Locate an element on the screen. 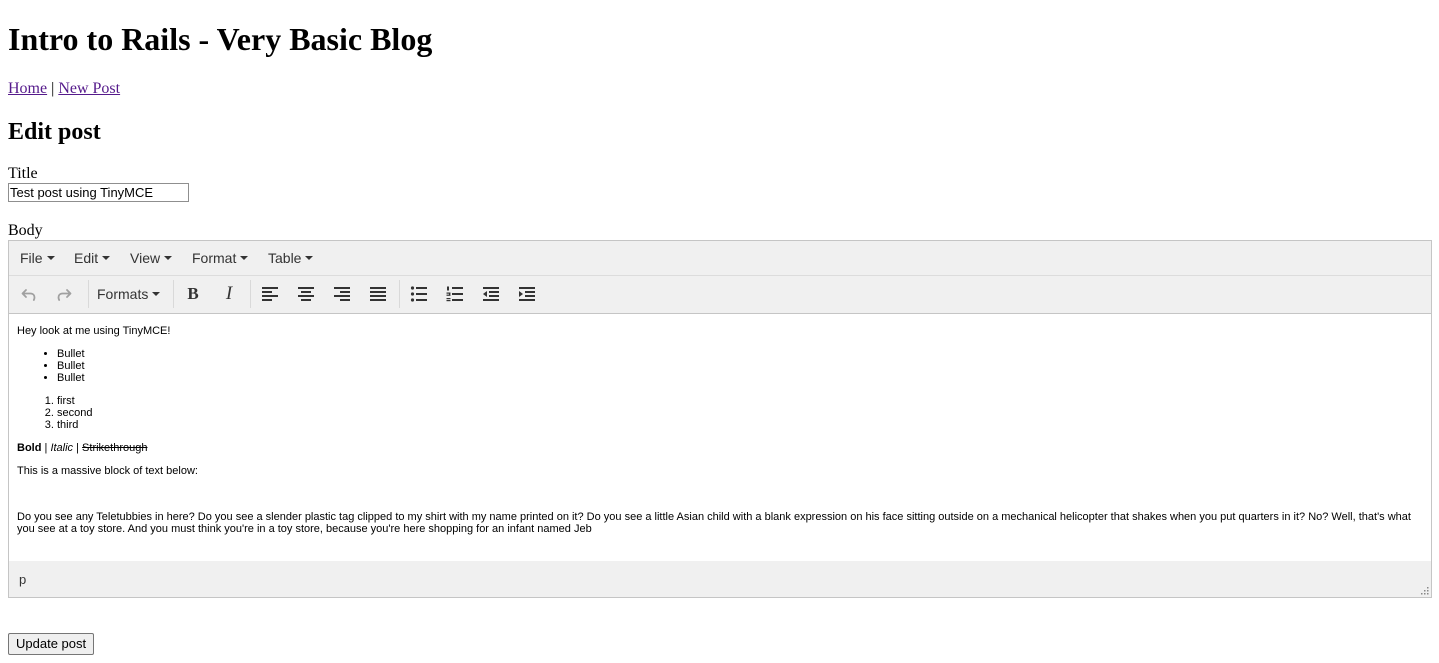 This screenshot has width=1439, height=663. redo-button is located at coordinates (64, 294).